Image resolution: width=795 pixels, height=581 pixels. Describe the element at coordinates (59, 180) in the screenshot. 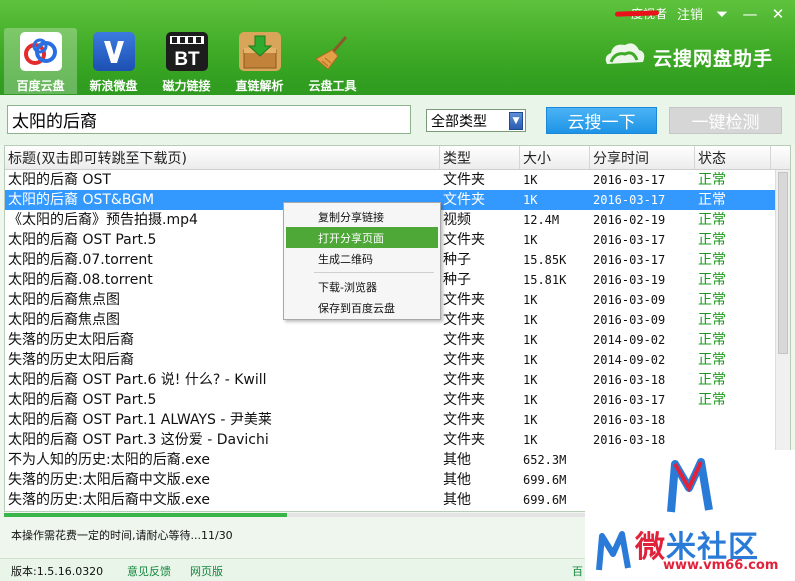

I see `row-title: 太阳的后裔 OST` at that location.